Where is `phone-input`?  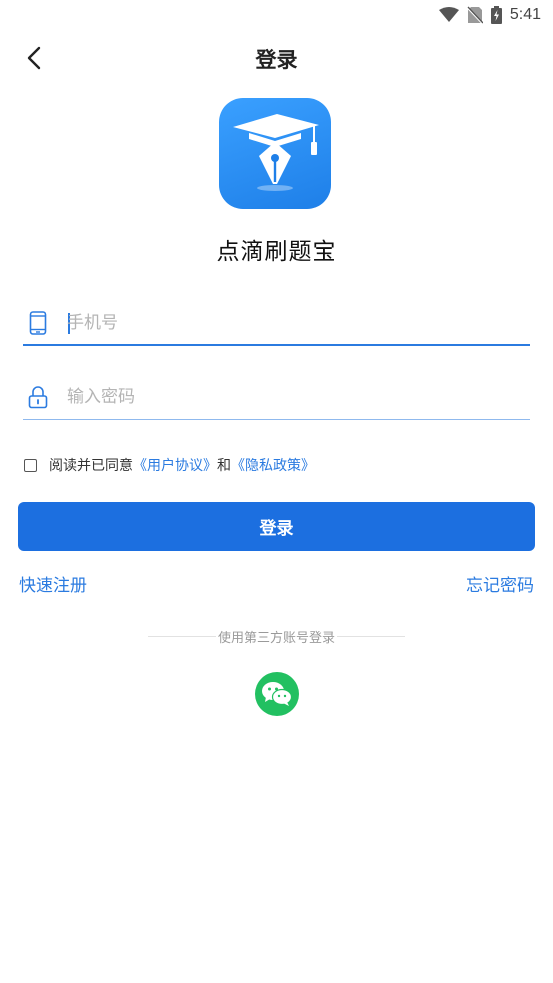 phone-input is located at coordinates (292, 323).